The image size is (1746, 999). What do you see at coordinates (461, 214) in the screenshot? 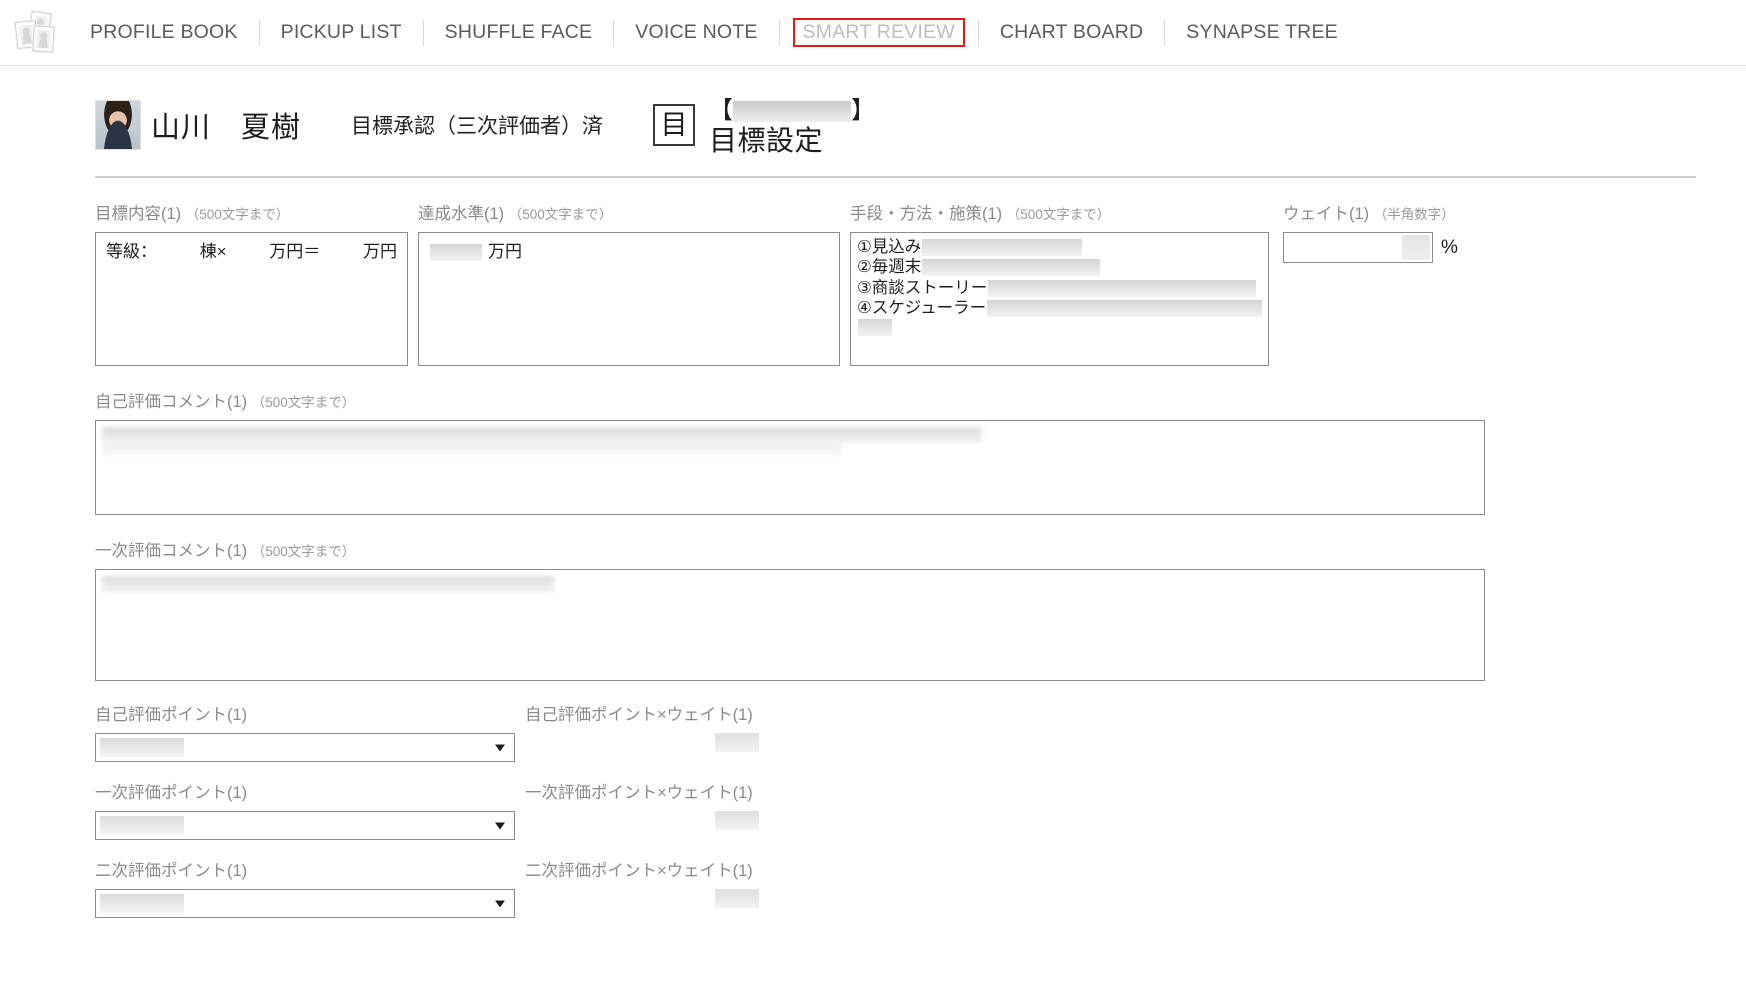
I see `achievement-level-label-text: 達成水準(1)` at bounding box center [461, 214].